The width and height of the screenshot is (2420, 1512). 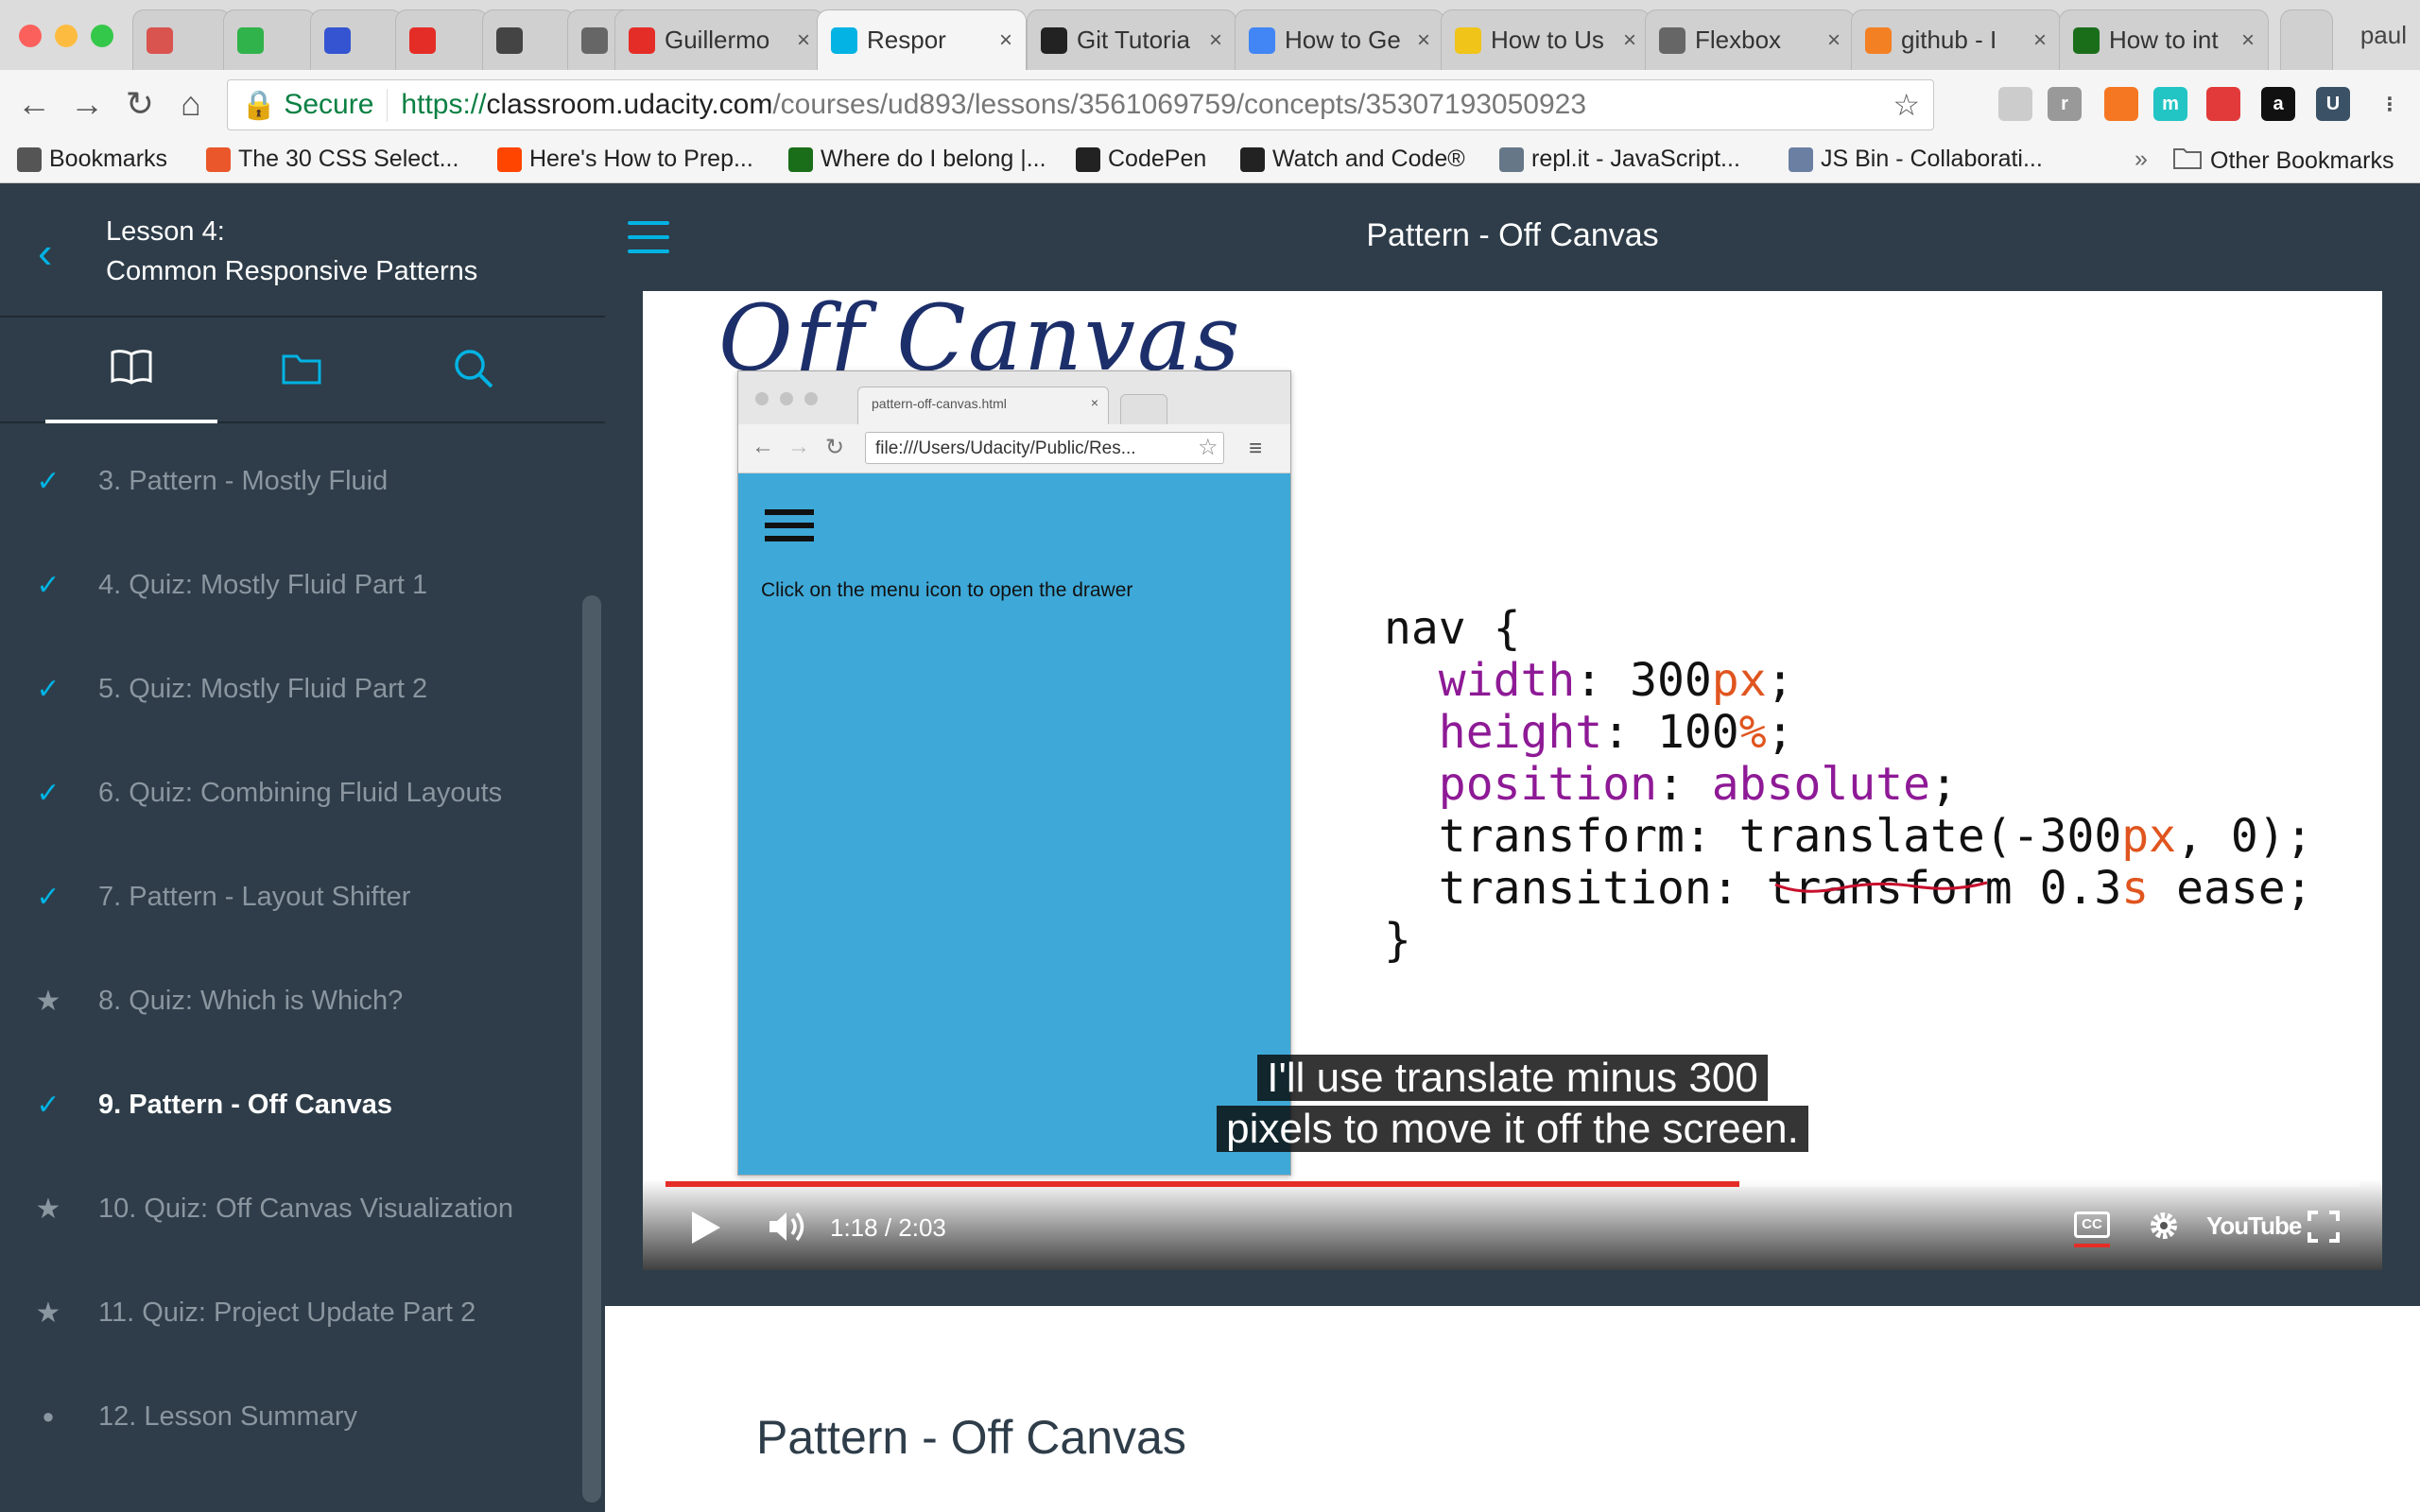 What do you see at coordinates (288, 1209) in the screenshot?
I see `sidebar-item-concept: ★ 10. Quiz: Off Canvas Visualization` at bounding box center [288, 1209].